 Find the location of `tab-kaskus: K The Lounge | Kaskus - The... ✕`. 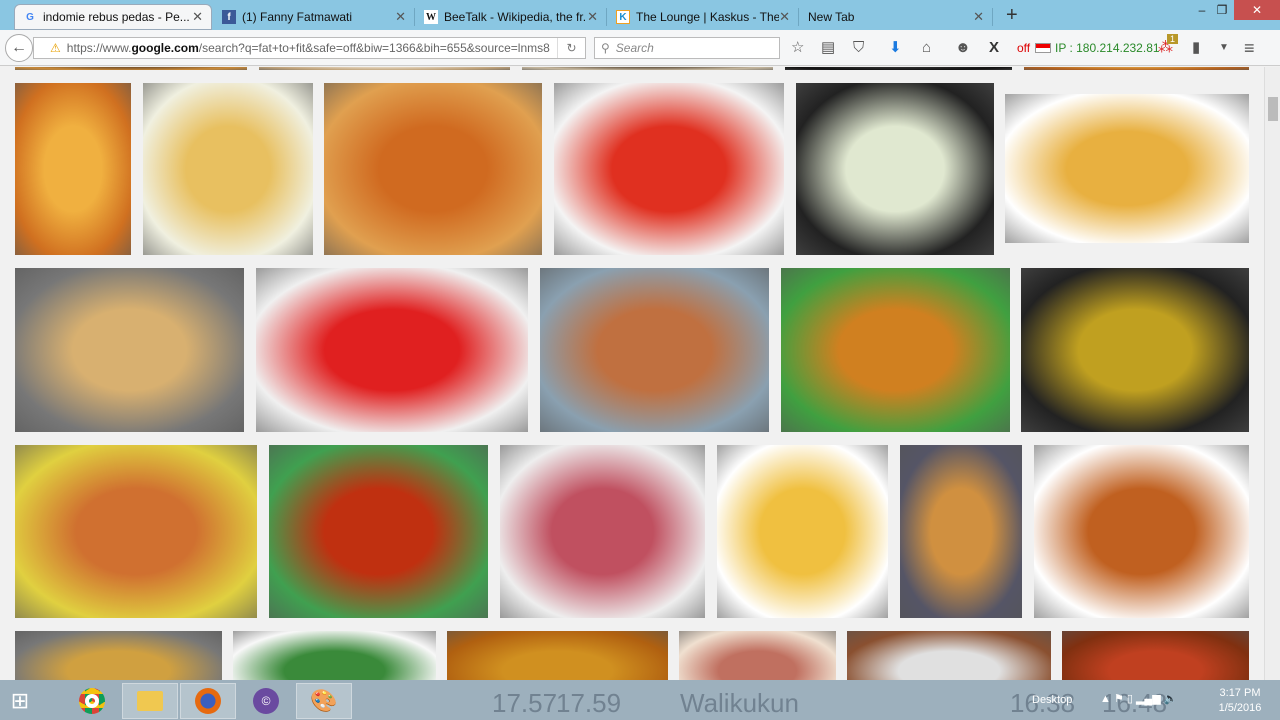

tab-kaskus: K The Lounge | Kaskus - The... ✕ is located at coordinates (703, 17).